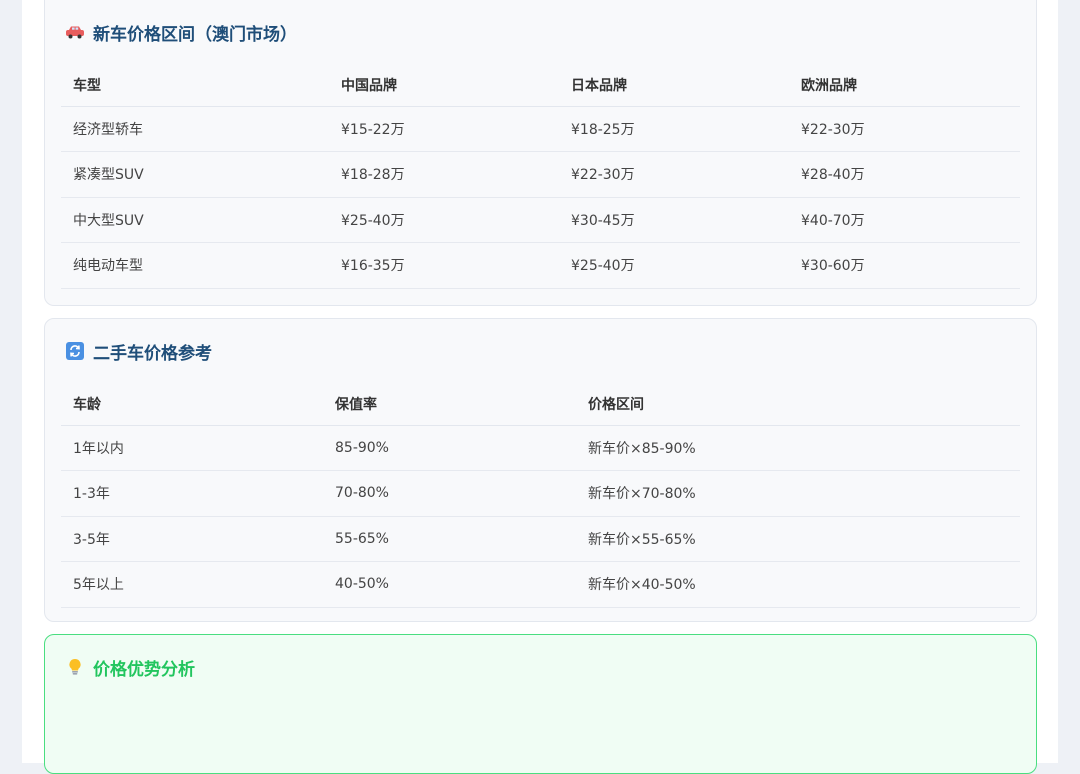  I want to click on table-row: 1-3年 70-80% 新车价×70-80%, so click(540, 493).